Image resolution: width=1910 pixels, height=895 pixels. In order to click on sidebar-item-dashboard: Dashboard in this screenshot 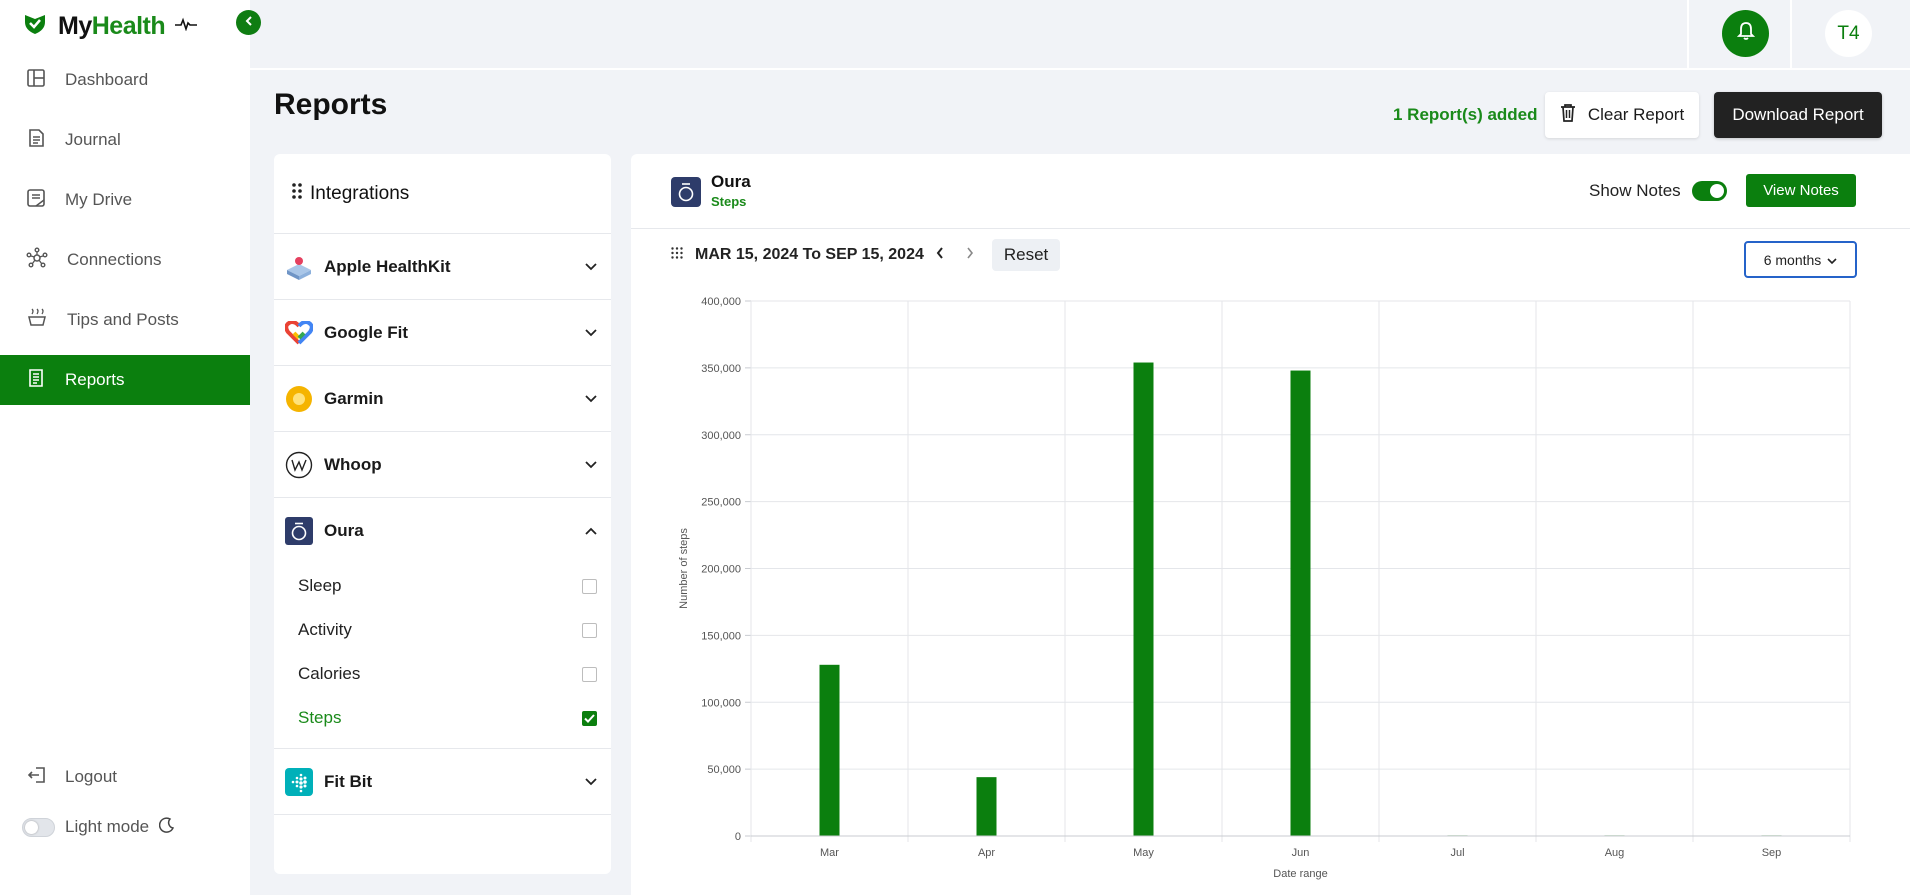, I will do `click(125, 80)`.